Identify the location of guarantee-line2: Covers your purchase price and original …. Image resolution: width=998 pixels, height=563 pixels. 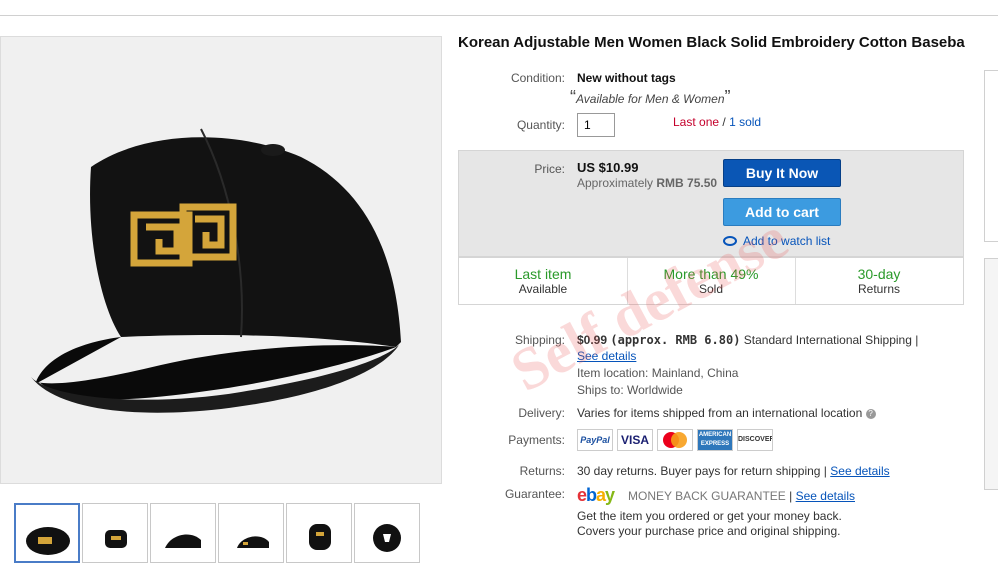
(709, 531).